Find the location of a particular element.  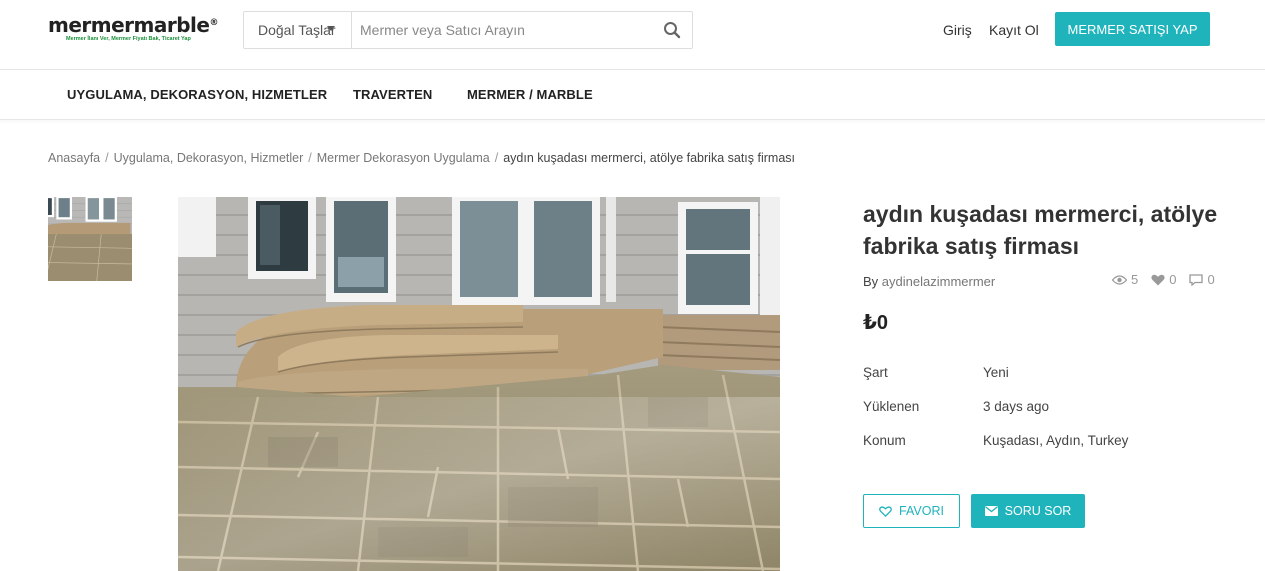

sell-marble-button: MERMER SATIŞI YAP is located at coordinates (1132, 29).